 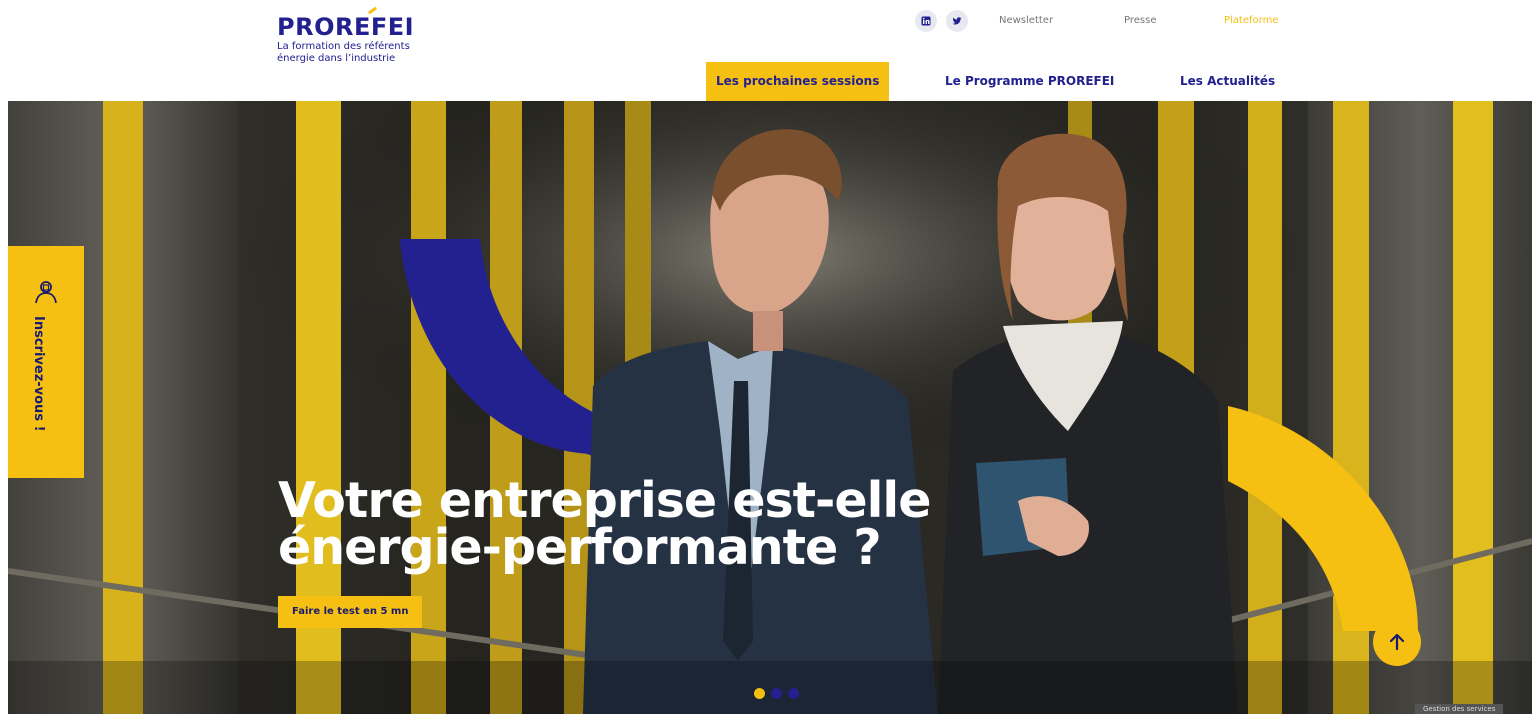 I want to click on logo-tagline-line2: énergie dans l’industrie, so click(x=336, y=58).